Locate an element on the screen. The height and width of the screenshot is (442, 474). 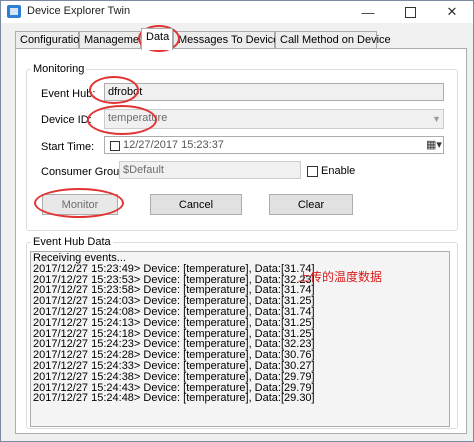
clear-button: Clear is located at coordinates (311, 204).